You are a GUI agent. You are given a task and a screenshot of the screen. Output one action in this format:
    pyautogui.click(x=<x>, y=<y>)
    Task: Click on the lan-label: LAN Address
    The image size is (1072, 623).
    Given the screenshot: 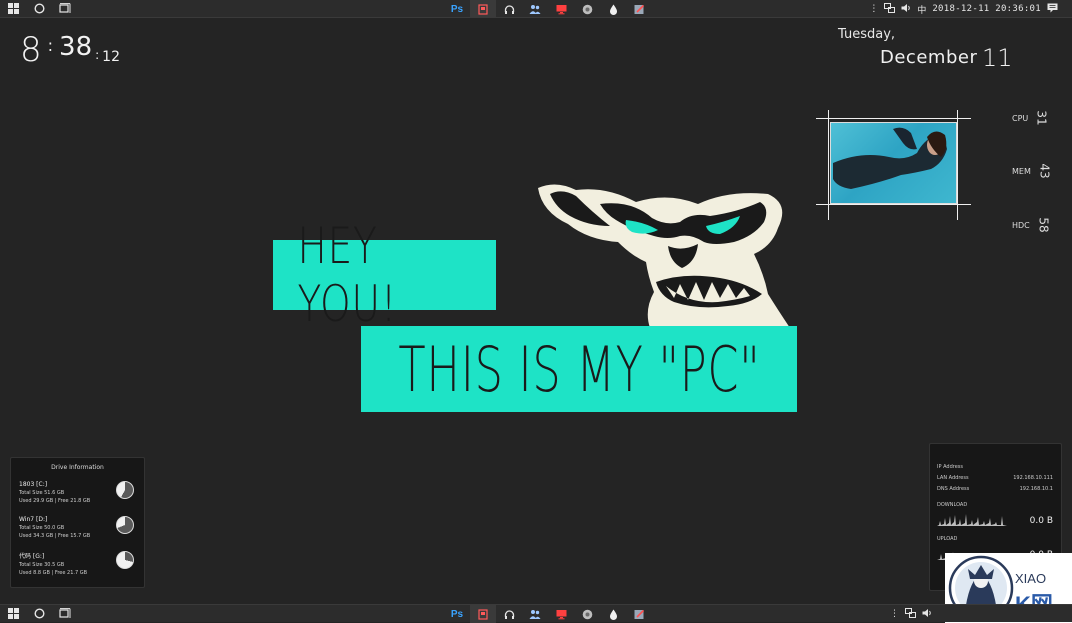 What is the action you would take?
    pyautogui.click(x=953, y=478)
    